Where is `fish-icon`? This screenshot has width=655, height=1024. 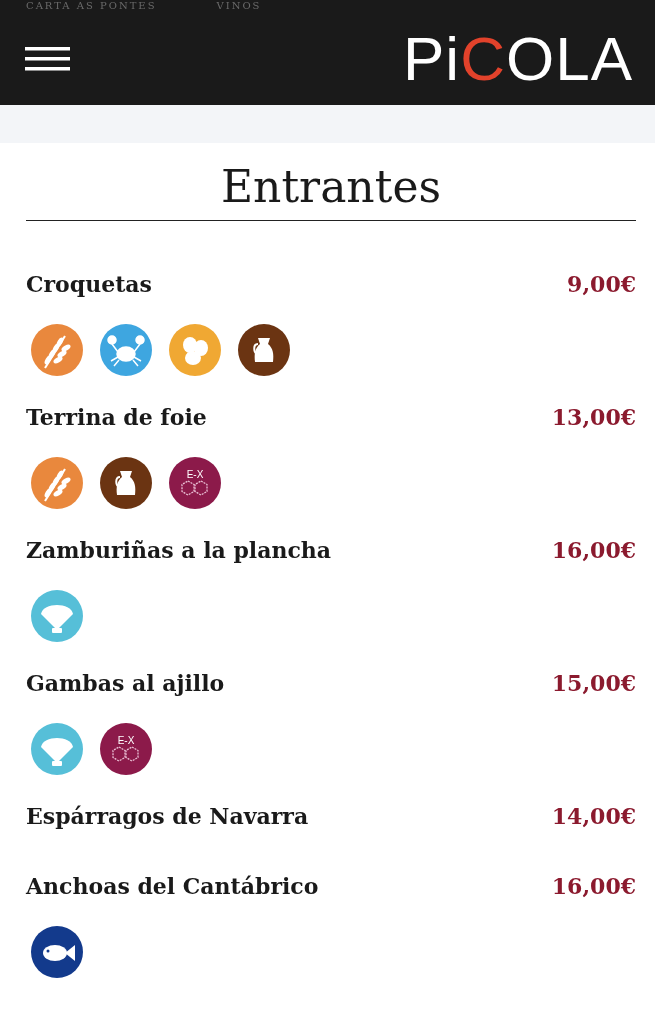
fish-icon is located at coordinates (57, 952).